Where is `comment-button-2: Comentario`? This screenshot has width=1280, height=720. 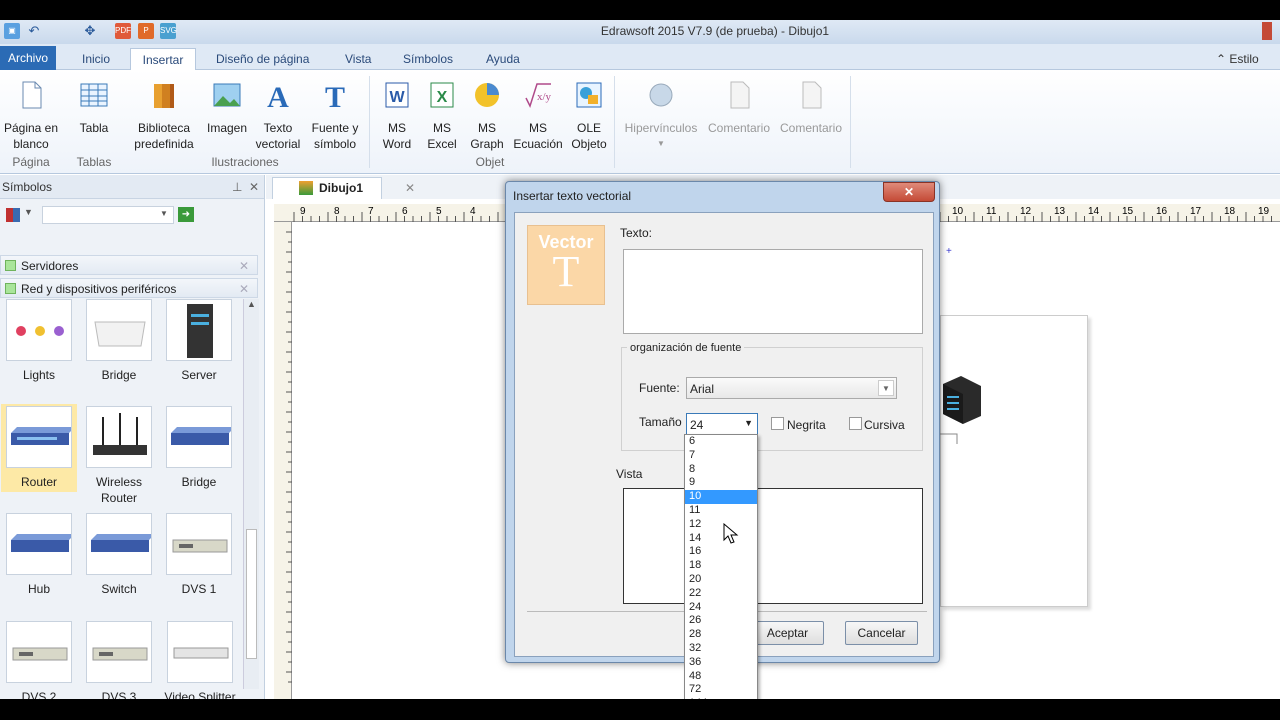
comment-button-2: Comentario is located at coordinates (811, 108).